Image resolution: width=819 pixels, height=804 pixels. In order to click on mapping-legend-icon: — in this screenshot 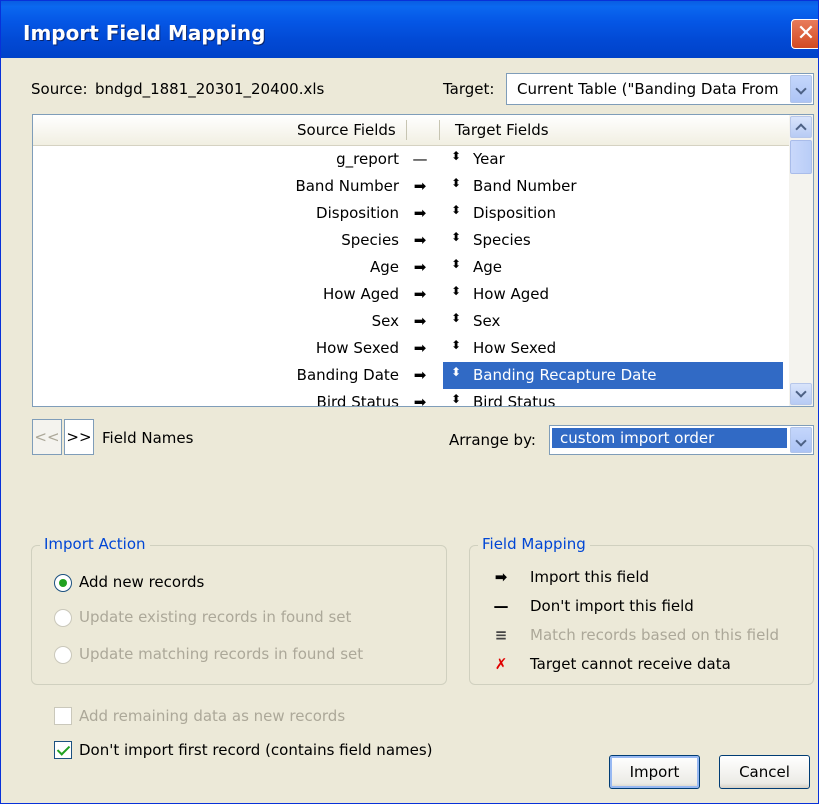, I will do `click(501, 606)`.